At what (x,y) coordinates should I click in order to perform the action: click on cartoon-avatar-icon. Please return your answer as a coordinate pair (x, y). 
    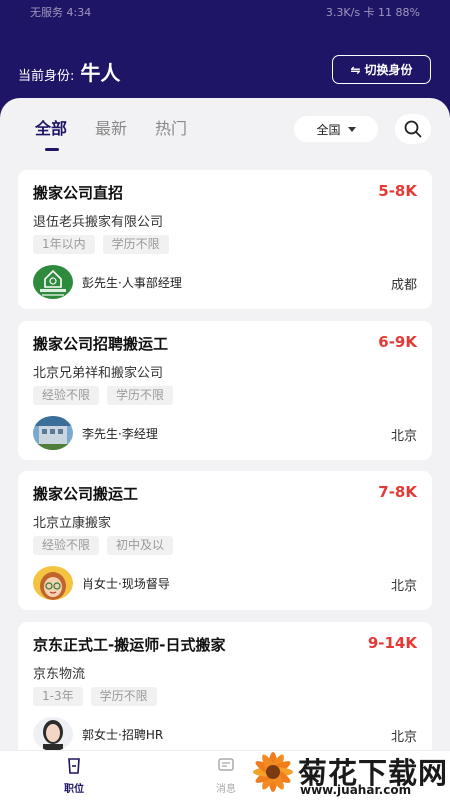
    Looking at the image, I should click on (53, 583).